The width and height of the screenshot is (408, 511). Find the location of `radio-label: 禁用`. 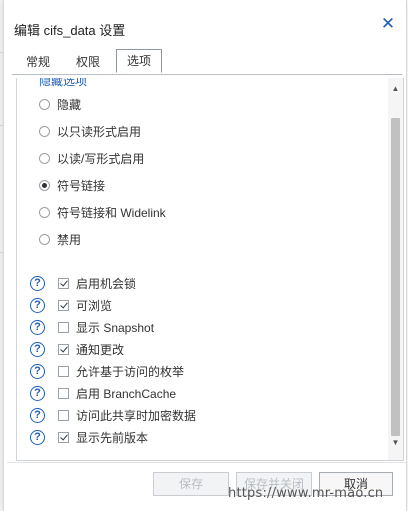

radio-label: 禁用 is located at coordinates (69, 239).